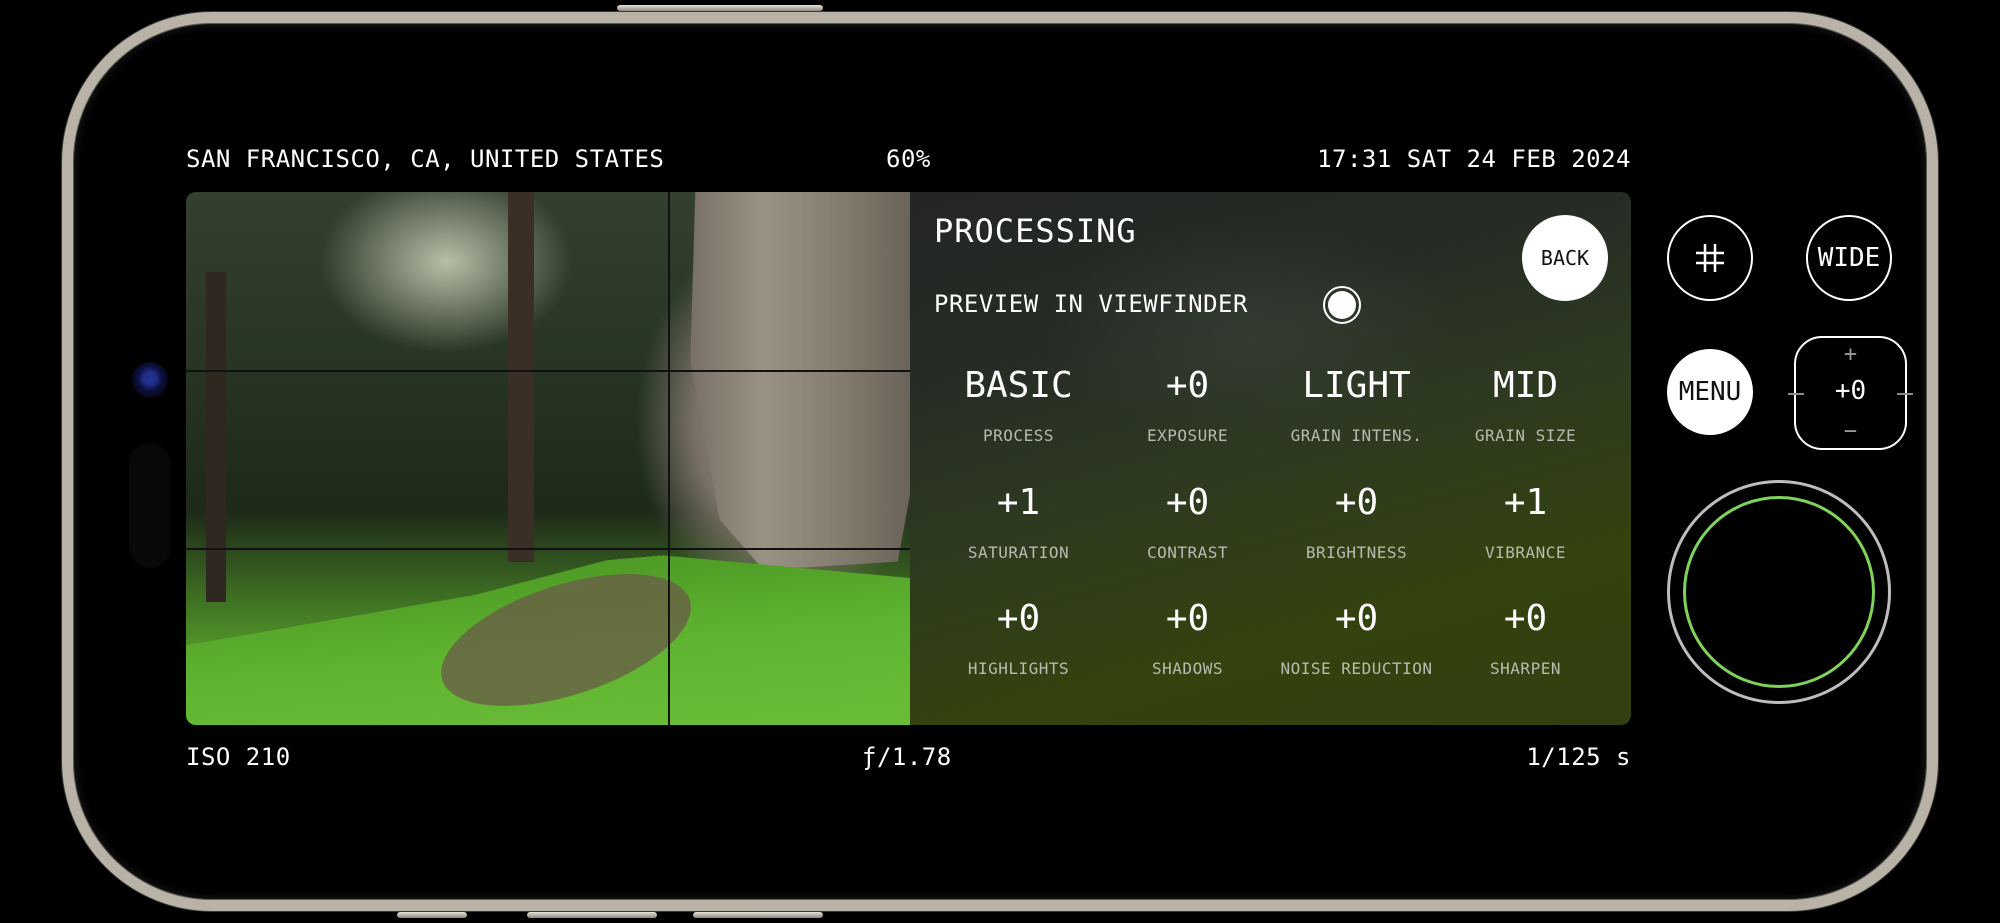 This screenshot has width=2000, height=923. I want to click on stepper-tick-left, so click(1796, 394).